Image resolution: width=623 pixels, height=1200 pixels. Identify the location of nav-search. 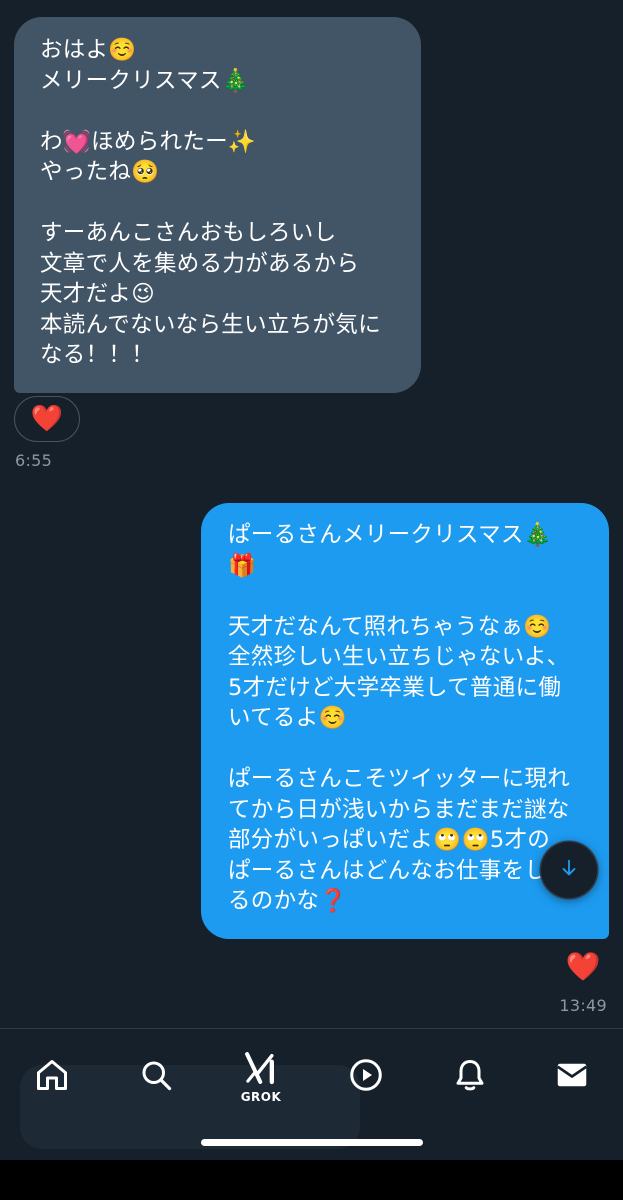
(156, 1077).